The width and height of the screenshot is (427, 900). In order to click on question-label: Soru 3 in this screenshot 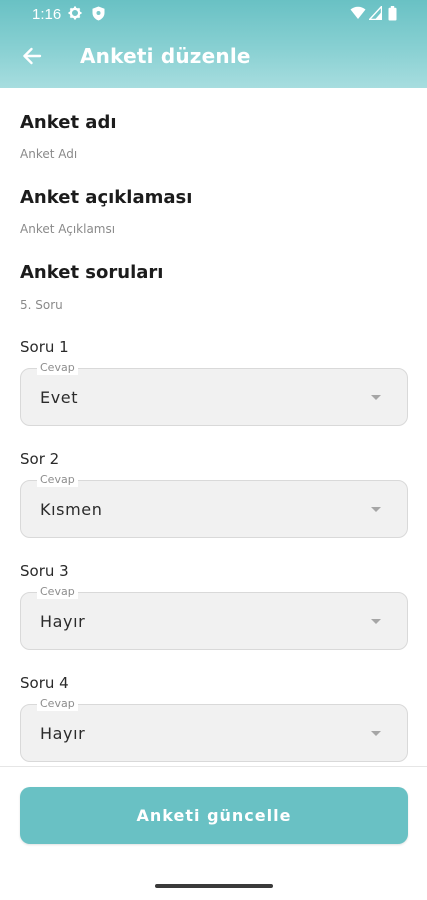, I will do `click(44, 571)`.